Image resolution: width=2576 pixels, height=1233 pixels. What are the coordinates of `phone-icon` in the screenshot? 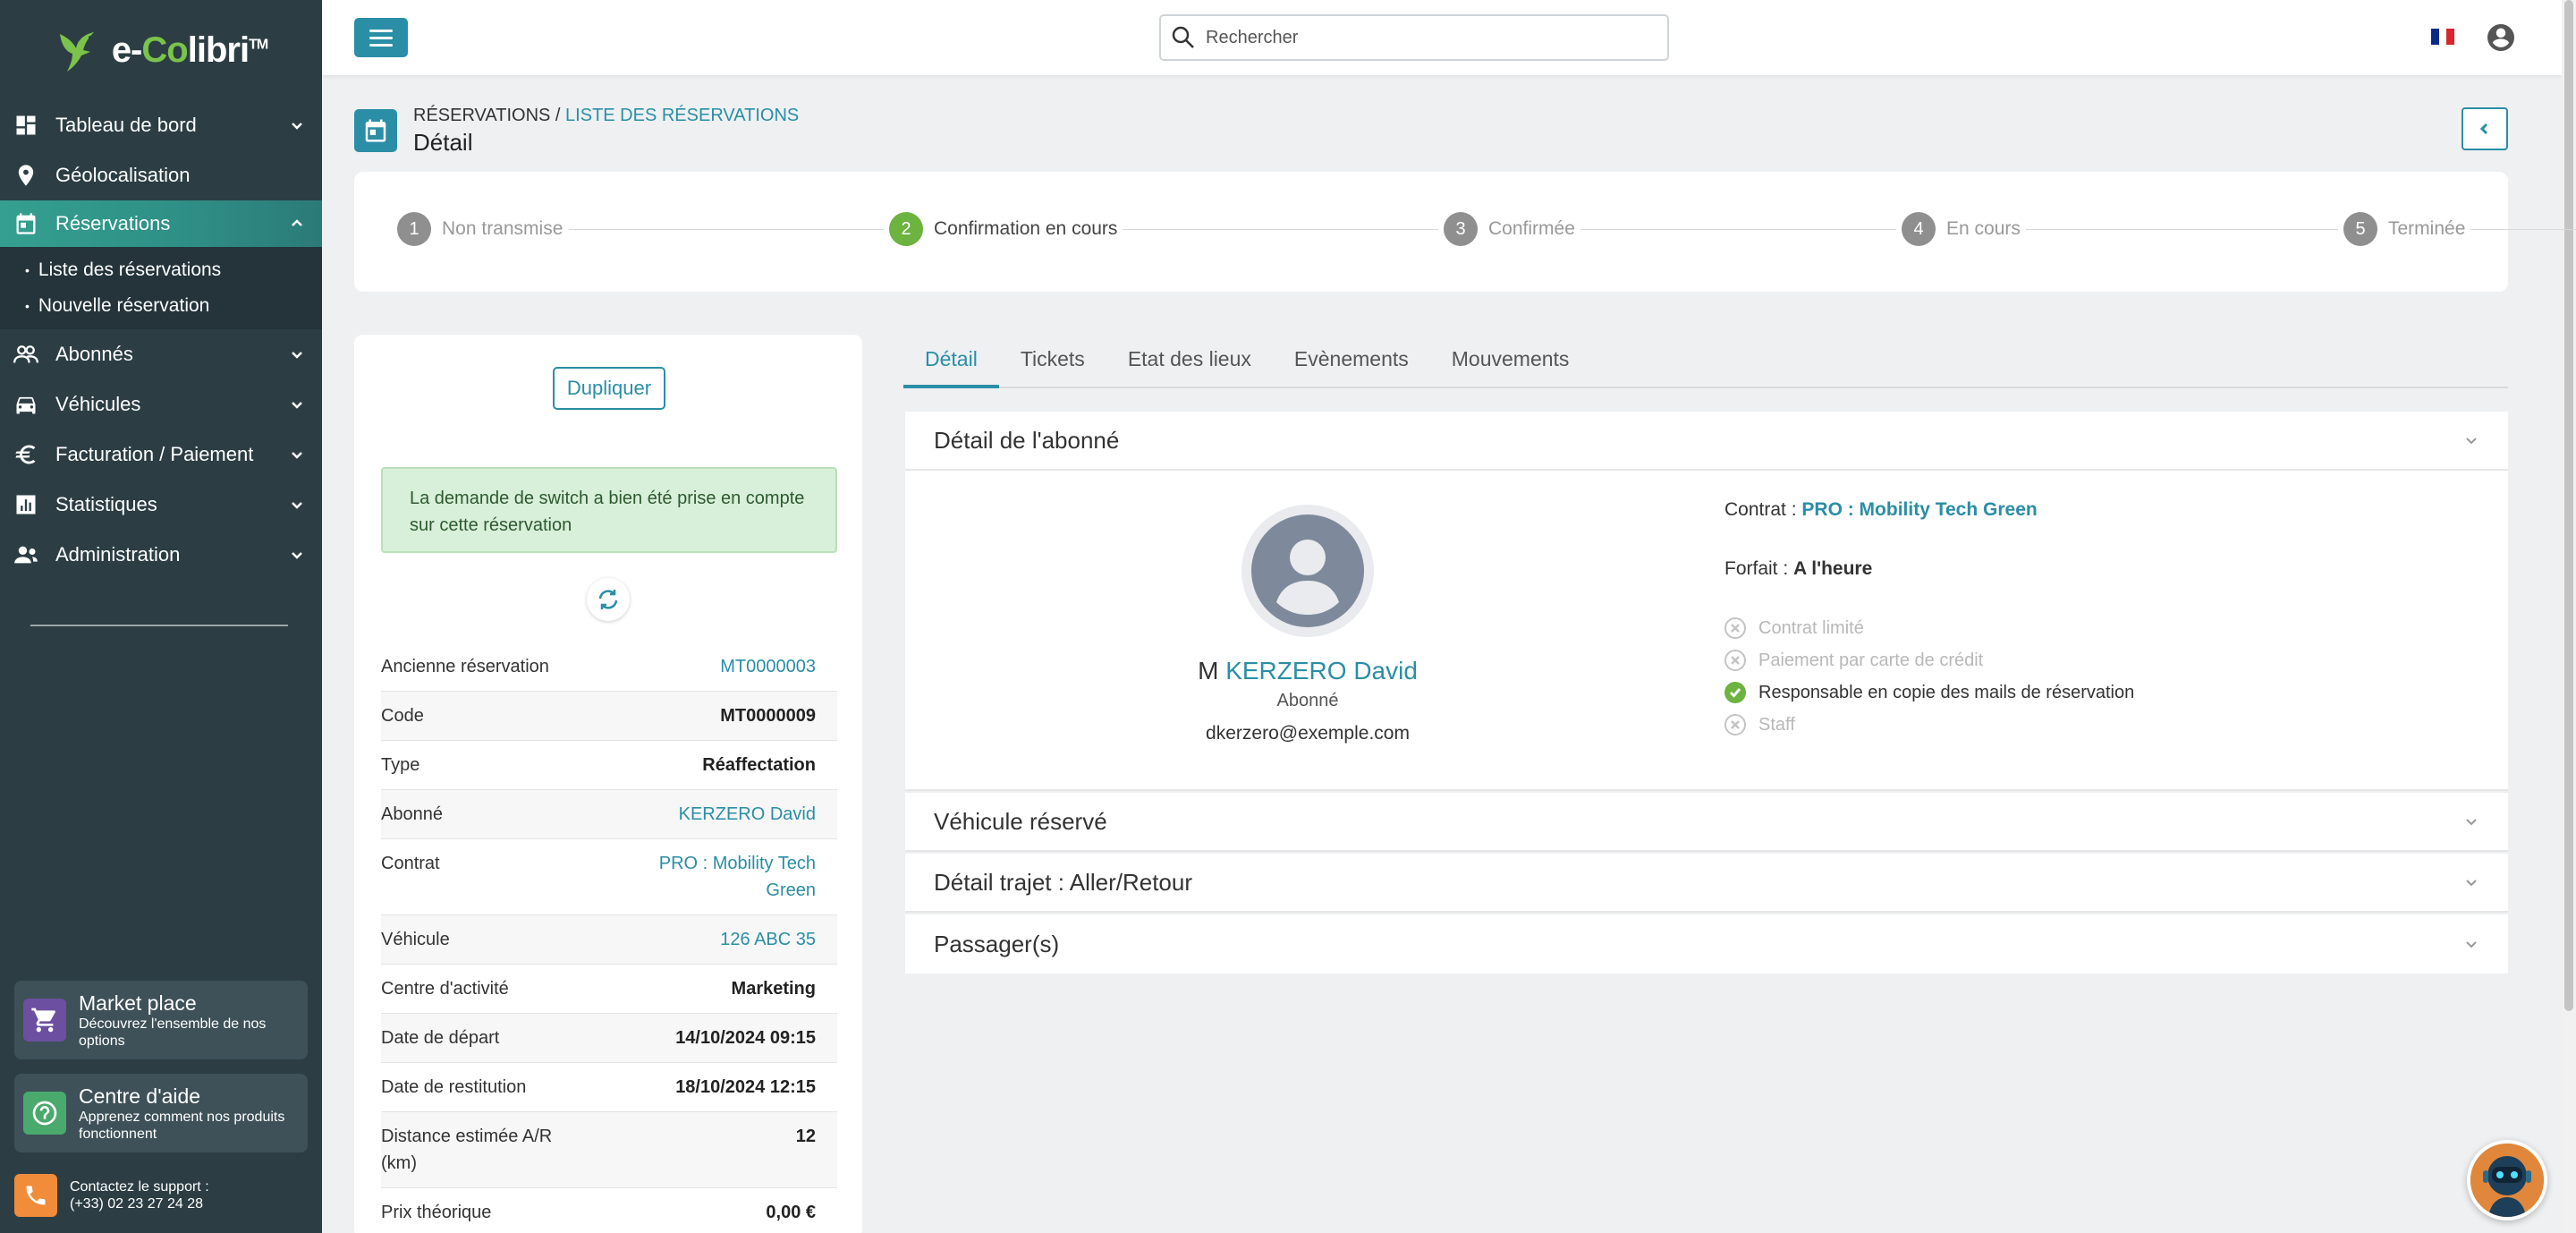 It's located at (35, 1195).